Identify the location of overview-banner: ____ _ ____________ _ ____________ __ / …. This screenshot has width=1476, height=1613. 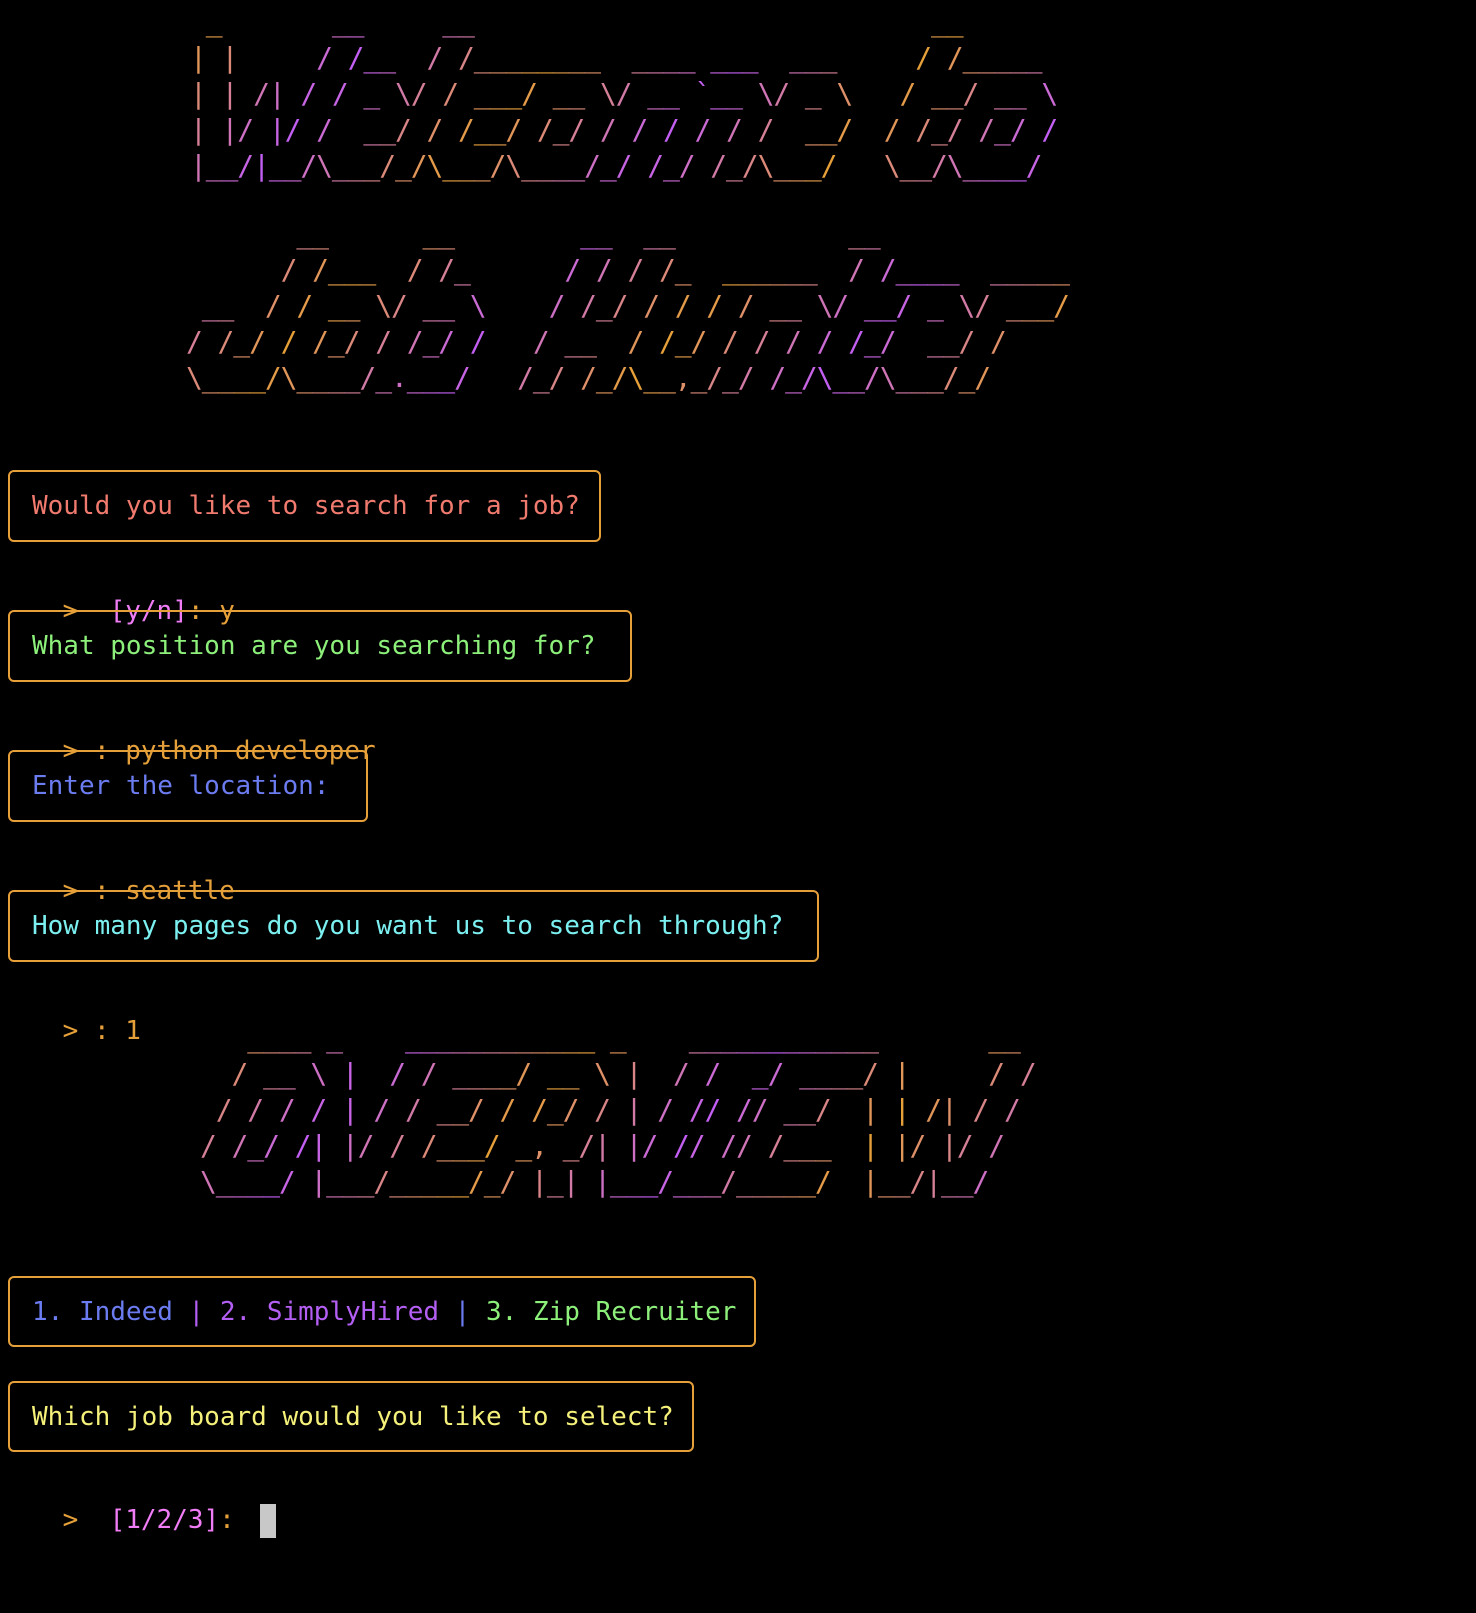
(618, 1109).